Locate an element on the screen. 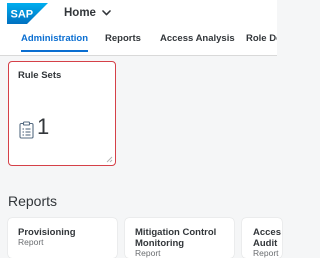 The width and height of the screenshot is (320, 258). tab-role-de: Role De is located at coordinates (261, 41).